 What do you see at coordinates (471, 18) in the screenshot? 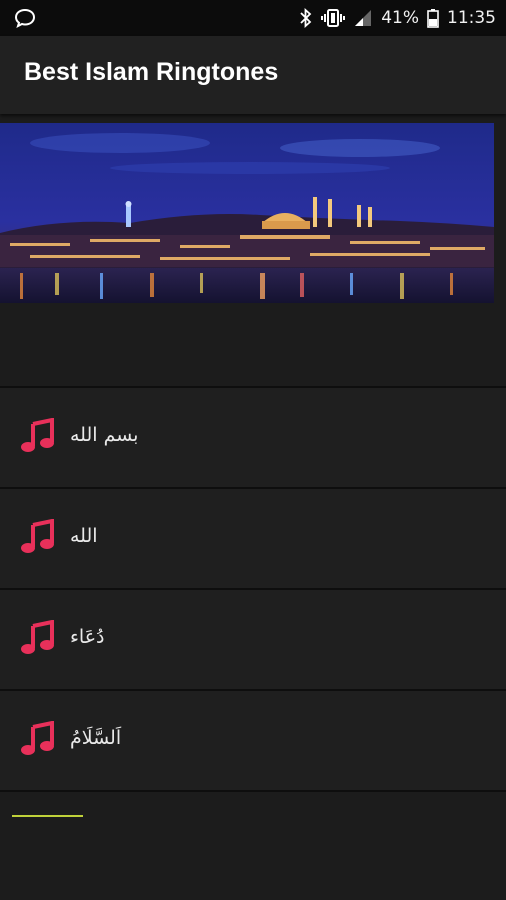
I see `clock: 11:35` at bounding box center [471, 18].